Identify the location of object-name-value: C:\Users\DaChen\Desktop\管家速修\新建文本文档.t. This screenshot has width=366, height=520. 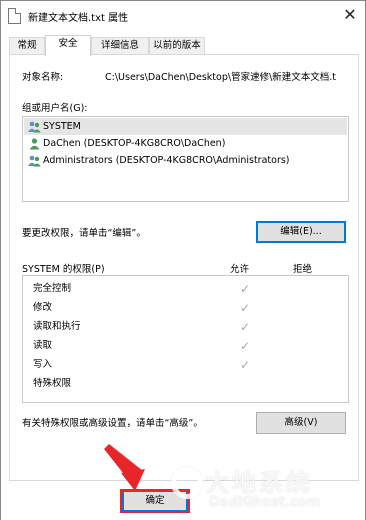
(221, 77).